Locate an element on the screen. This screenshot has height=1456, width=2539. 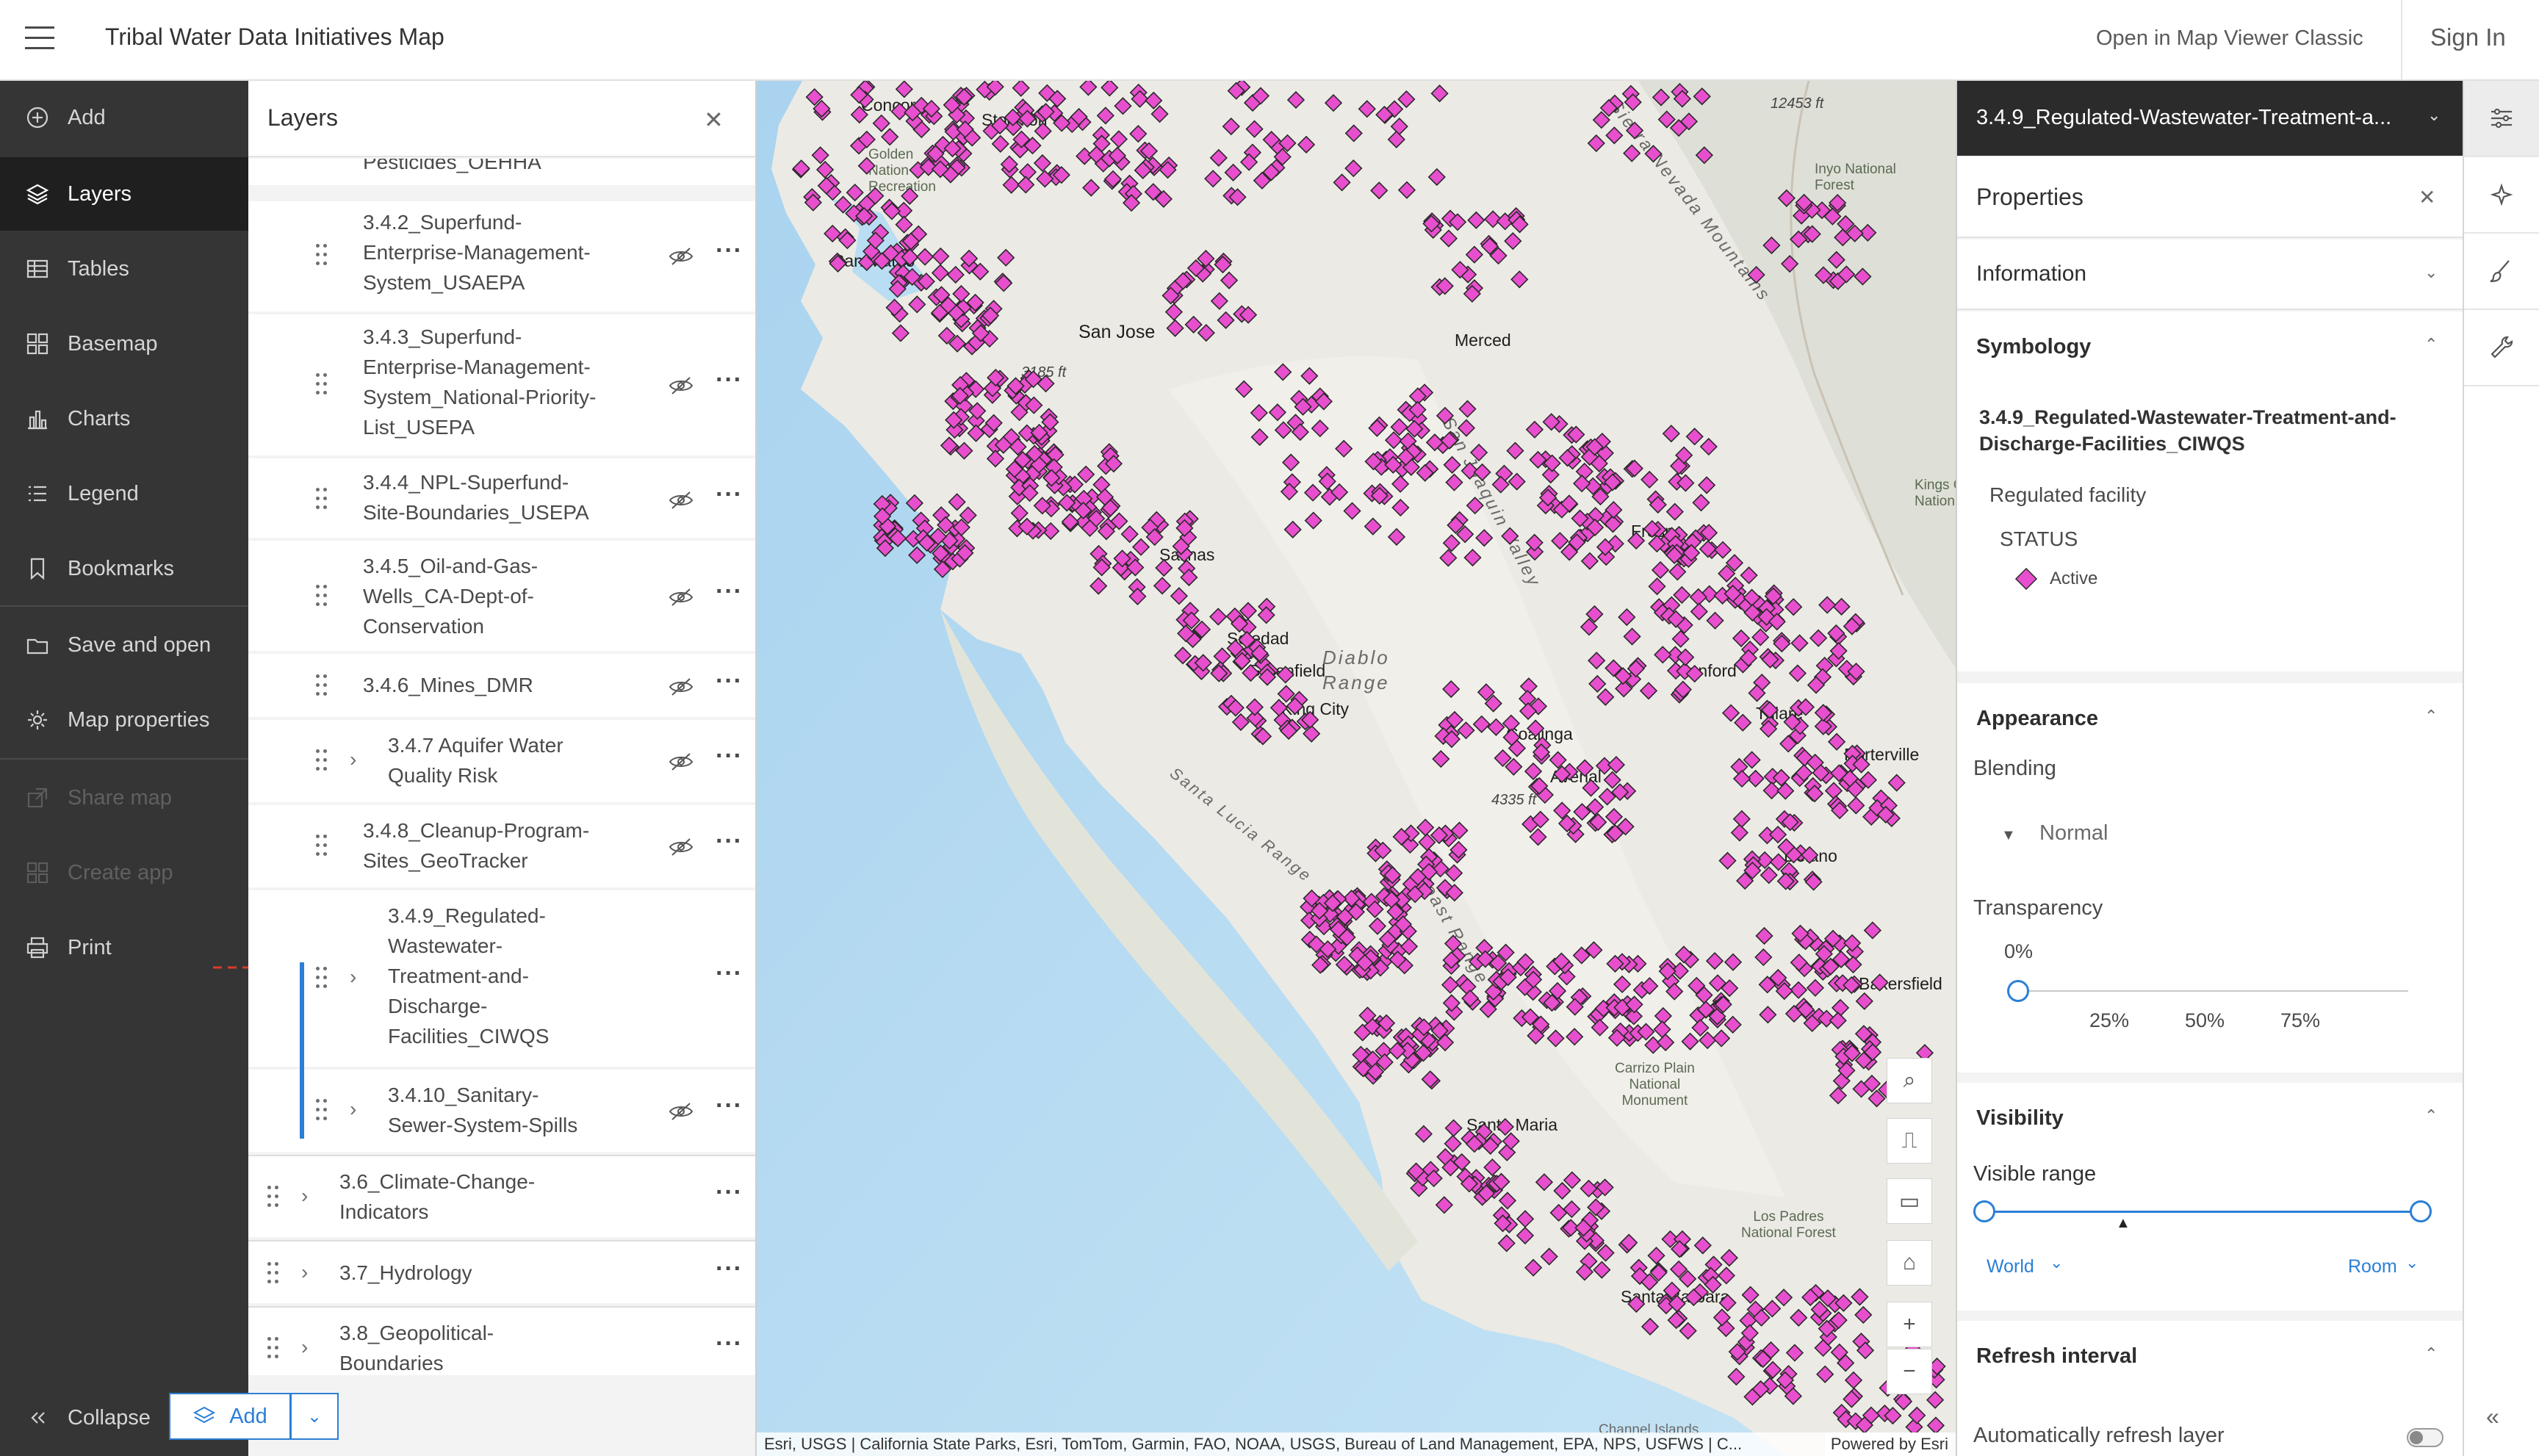
layer-row: Pesticides_OEHHA is located at coordinates (501, 172).